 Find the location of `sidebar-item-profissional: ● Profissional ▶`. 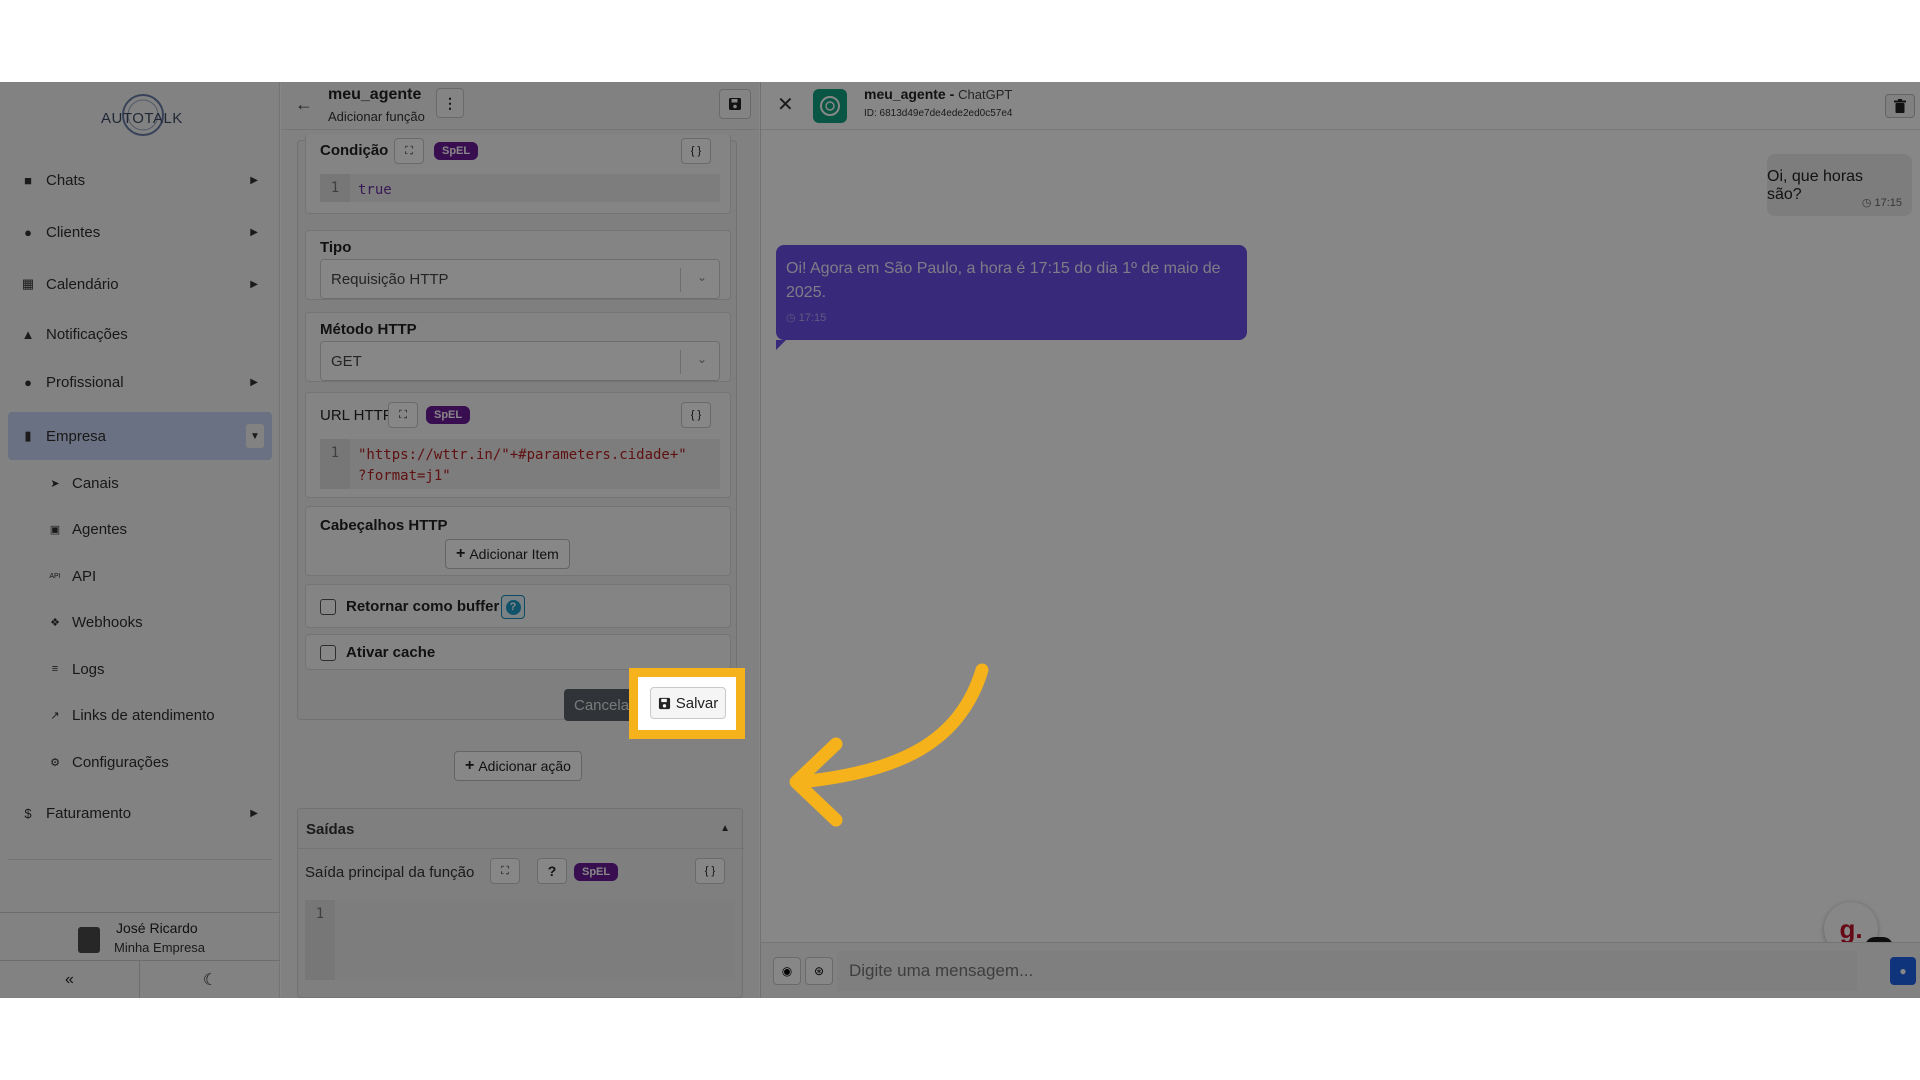

sidebar-item-profissional: ● Profissional ▶ is located at coordinates (140, 382).